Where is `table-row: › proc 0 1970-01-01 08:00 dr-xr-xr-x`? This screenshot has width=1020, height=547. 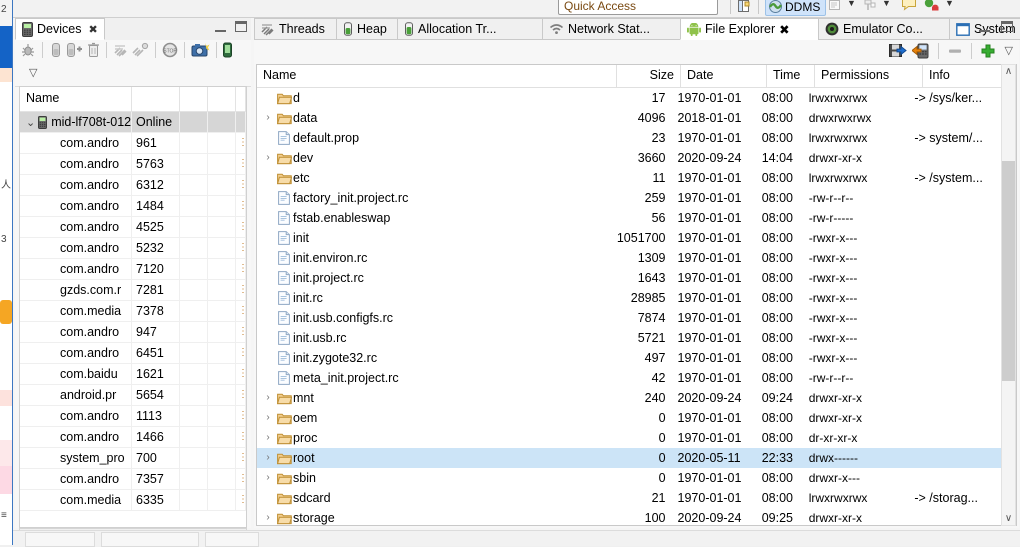
table-row: › proc 0 1970-01-01 08:00 dr-xr-xr-x is located at coordinates (636, 438).